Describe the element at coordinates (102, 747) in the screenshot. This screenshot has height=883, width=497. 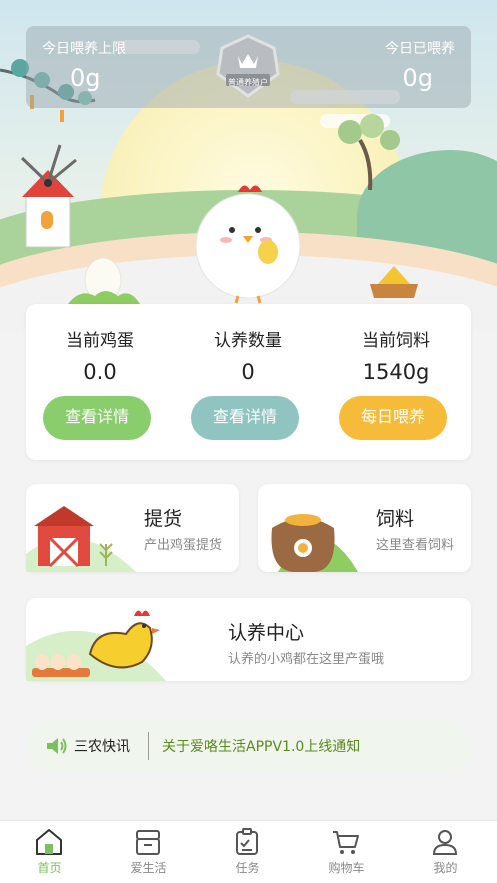
I see `news-tag: 三农快讯` at that location.